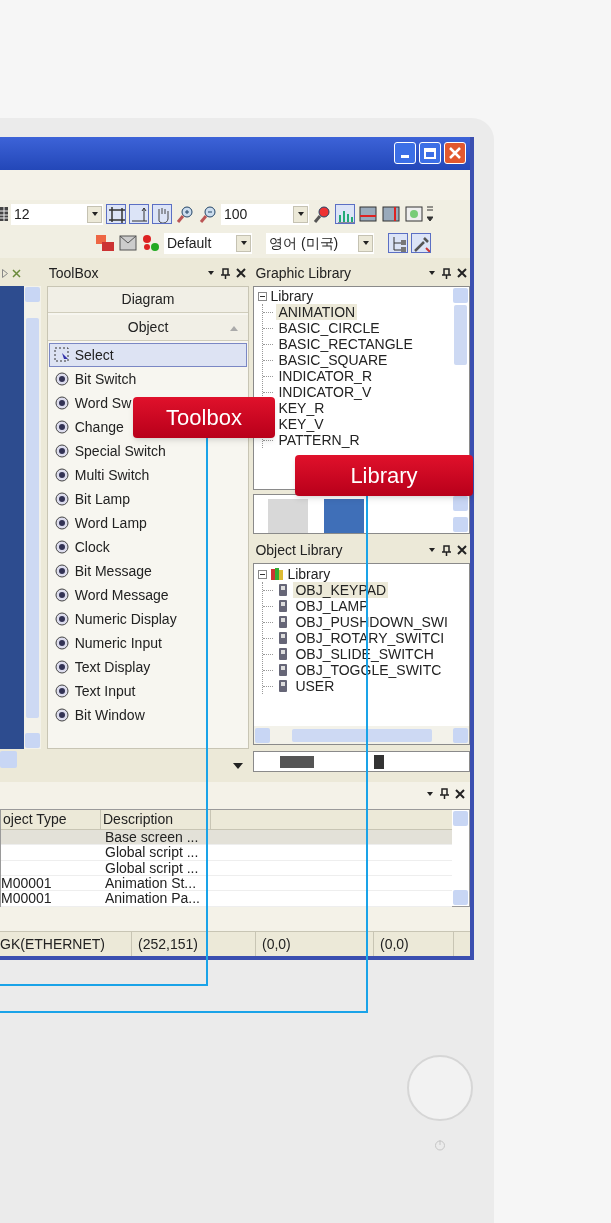  What do you see at coordinates (139, 214) in the screenshot?
I see `ruler-icon` at bounding box center [139, 214].